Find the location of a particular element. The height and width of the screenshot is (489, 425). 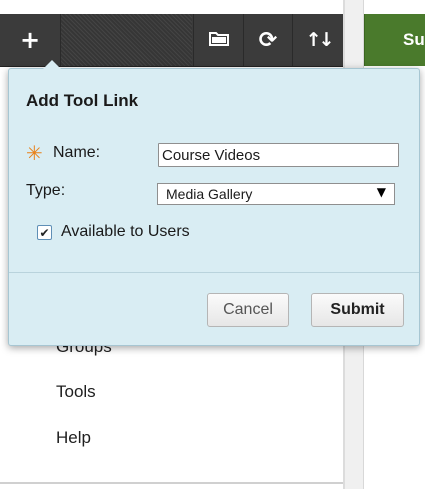

available-to-users-label: Available to Users is located at coordinates (125, 232).